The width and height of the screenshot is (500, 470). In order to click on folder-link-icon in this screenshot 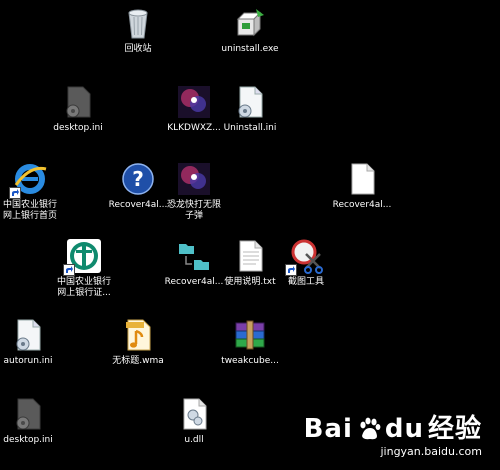, I will do `click(194, 256)`.